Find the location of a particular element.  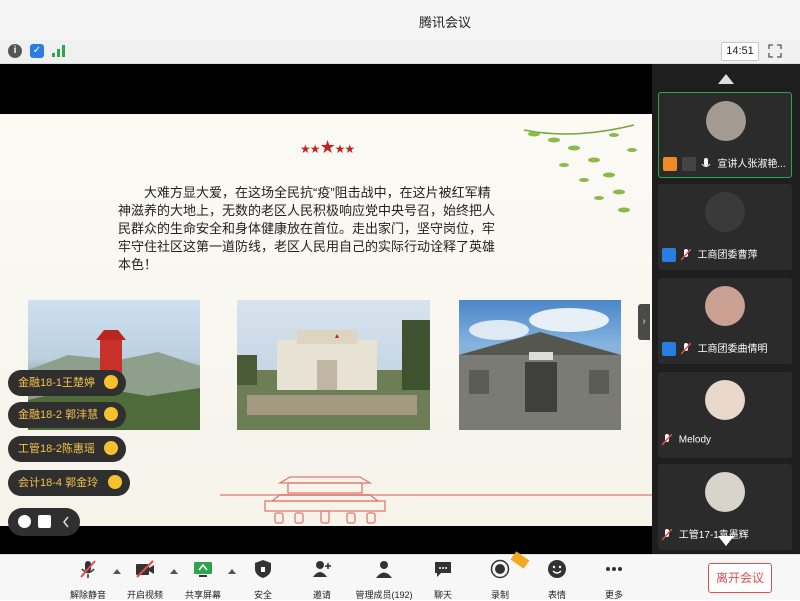

participant-tile: 工商团委曹萍 is located at coordinates (725, 227).